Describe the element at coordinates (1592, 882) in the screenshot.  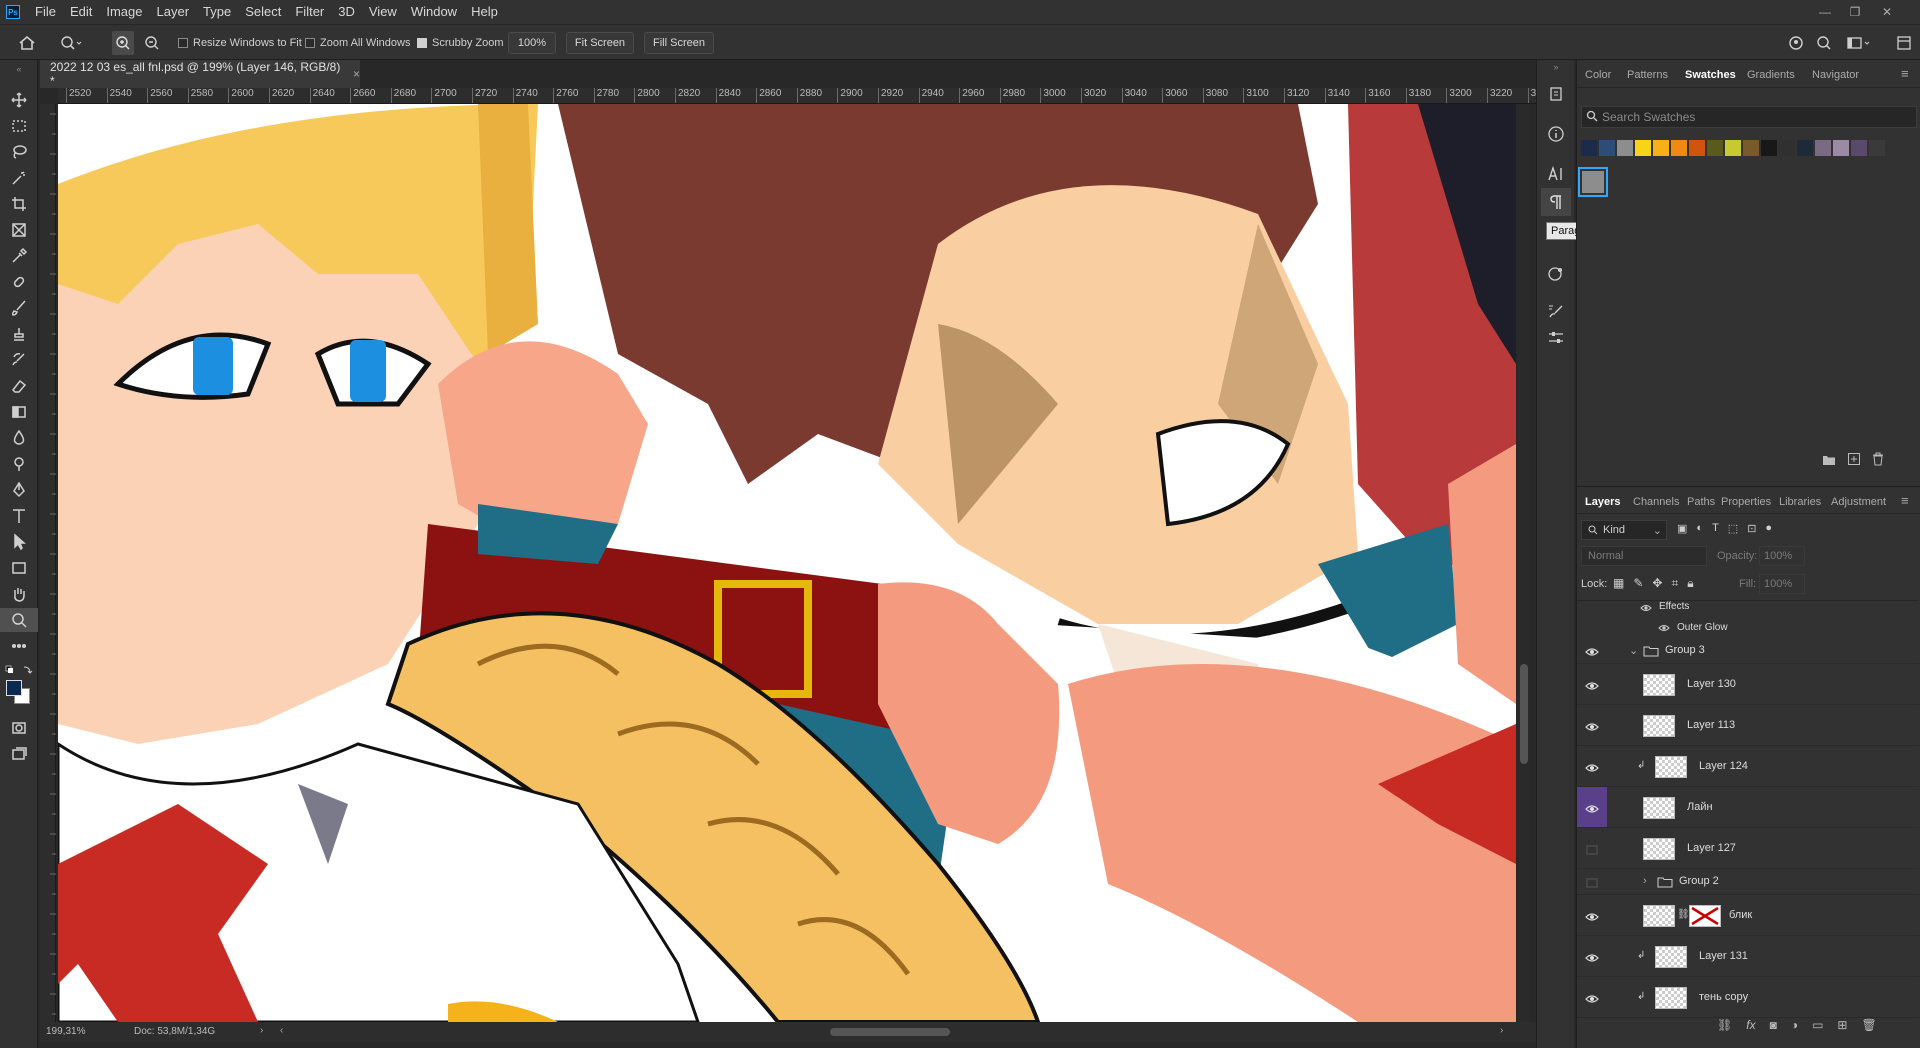
I see `visibility-off-icon` at that location.